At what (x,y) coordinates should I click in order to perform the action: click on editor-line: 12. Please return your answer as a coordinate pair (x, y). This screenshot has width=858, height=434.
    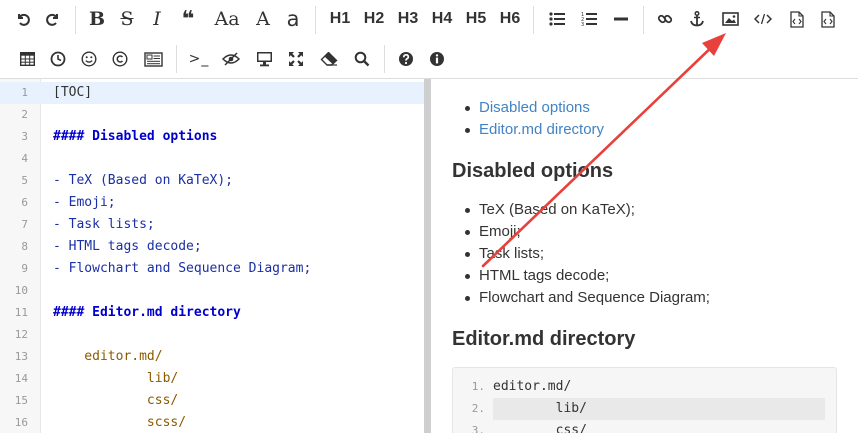
    Looking at the image, I should click on (212, 335).